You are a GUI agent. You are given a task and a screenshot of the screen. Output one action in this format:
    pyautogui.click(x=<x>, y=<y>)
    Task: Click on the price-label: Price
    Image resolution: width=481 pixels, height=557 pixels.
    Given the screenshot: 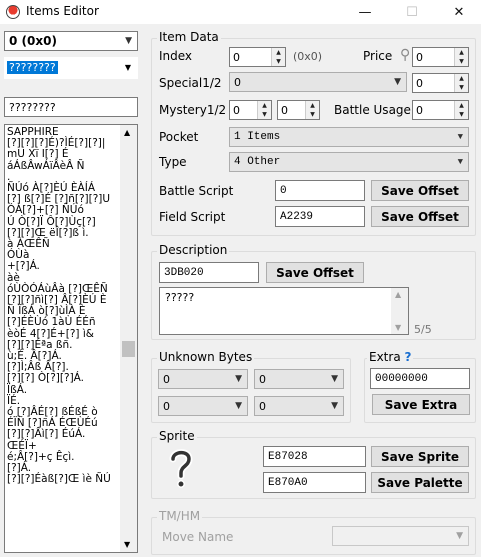 What is the action you would take?
    pyautogui.click(x=378, y=56)
    